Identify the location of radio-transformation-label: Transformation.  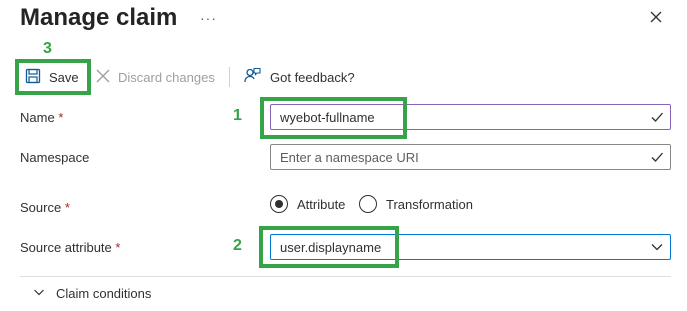
(429, 204).